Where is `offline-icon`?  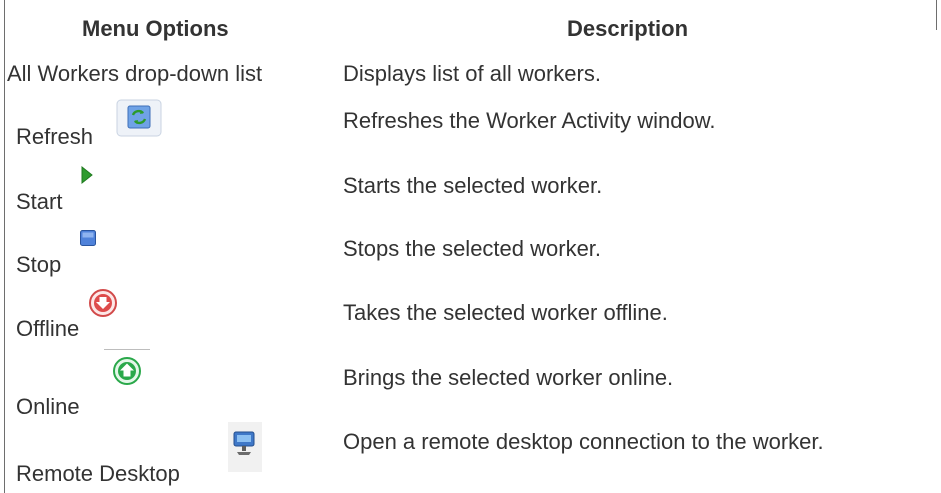 offline-icon is located at coordinates (103, 303).